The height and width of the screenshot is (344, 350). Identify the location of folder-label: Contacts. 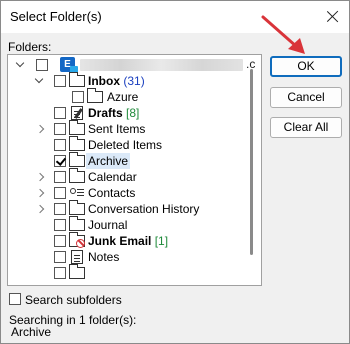
(112, 193).